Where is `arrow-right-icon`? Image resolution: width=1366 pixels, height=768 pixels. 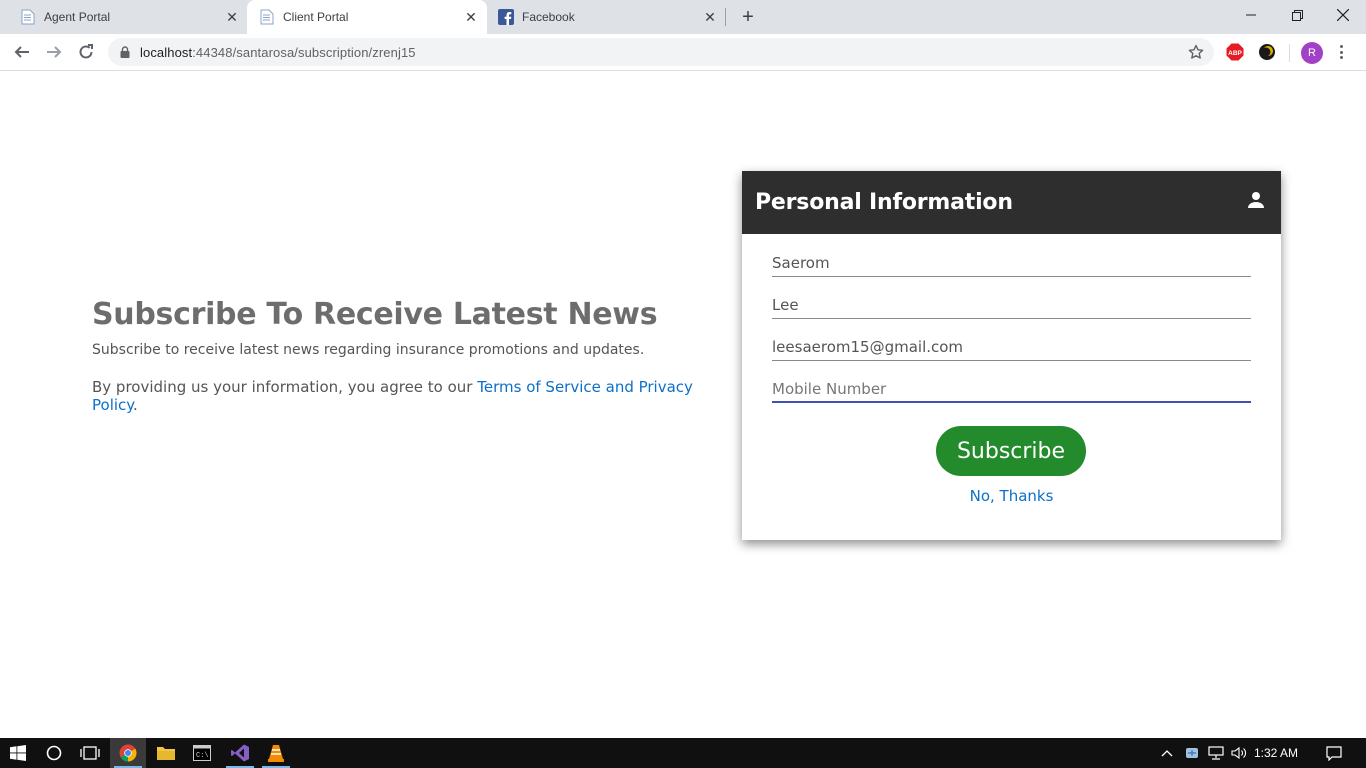
arrow-right-icon is located at coordinates (54, 52).